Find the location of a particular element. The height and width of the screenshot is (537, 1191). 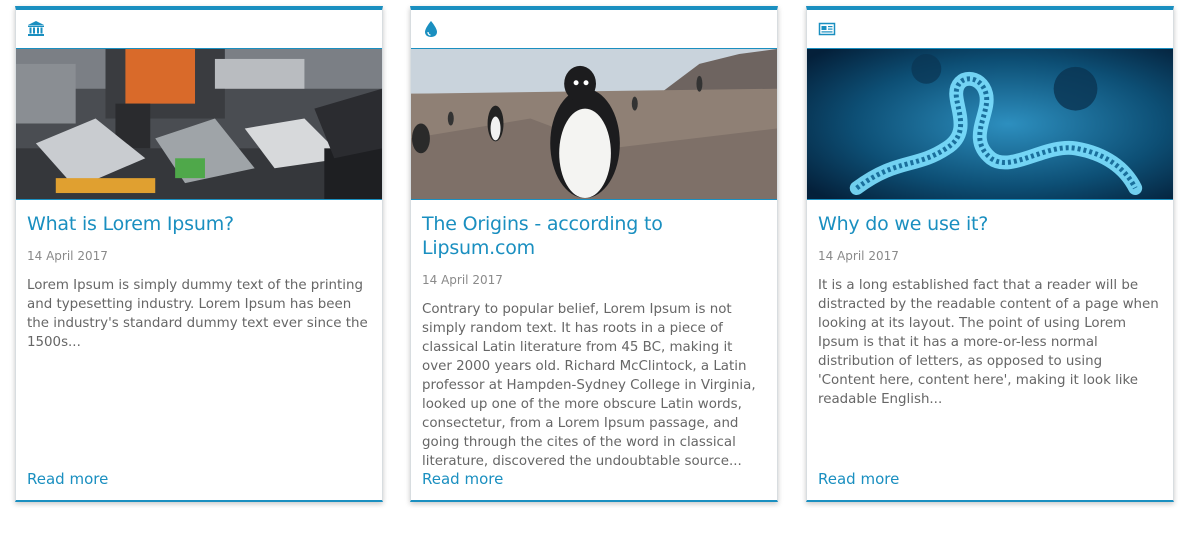

water-drop-icon is located at coordinates (431, 29).